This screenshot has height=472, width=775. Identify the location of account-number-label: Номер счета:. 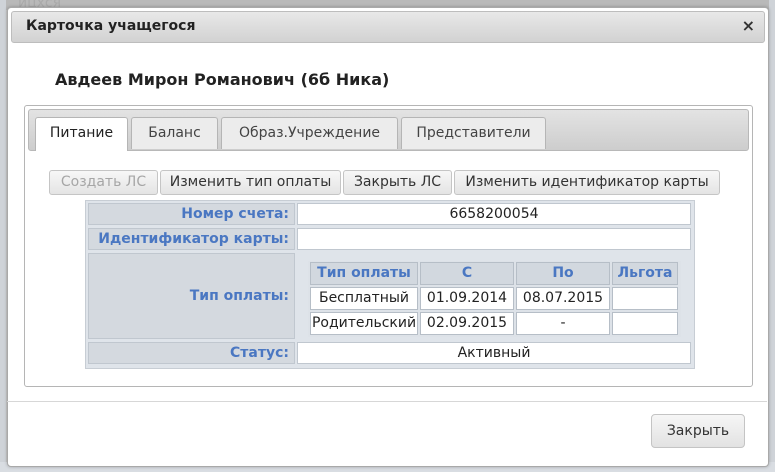
(191, 214).